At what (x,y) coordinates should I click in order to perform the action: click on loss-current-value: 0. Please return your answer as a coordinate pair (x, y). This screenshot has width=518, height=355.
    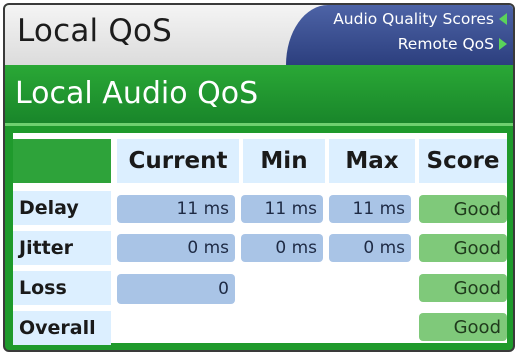
    Looking at the image, I should click on (176, 289).